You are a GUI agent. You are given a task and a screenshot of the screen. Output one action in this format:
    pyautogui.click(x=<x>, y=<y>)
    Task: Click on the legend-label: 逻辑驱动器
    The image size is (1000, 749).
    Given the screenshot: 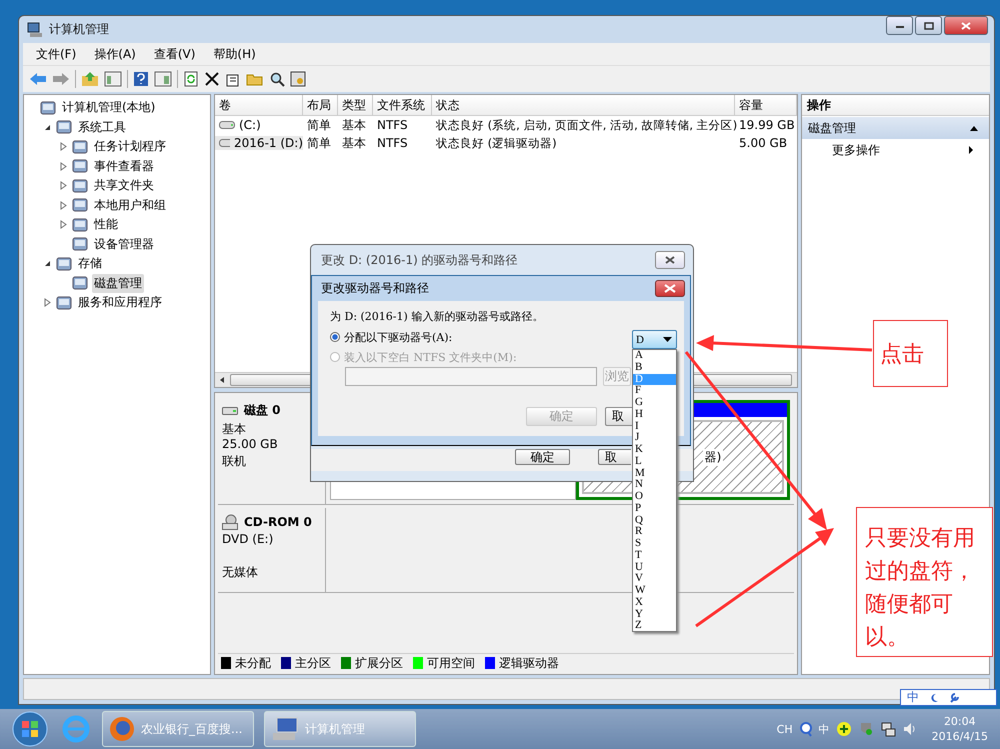 What is the action you would take?
    pyautogui.click(x=529, y=663)
    